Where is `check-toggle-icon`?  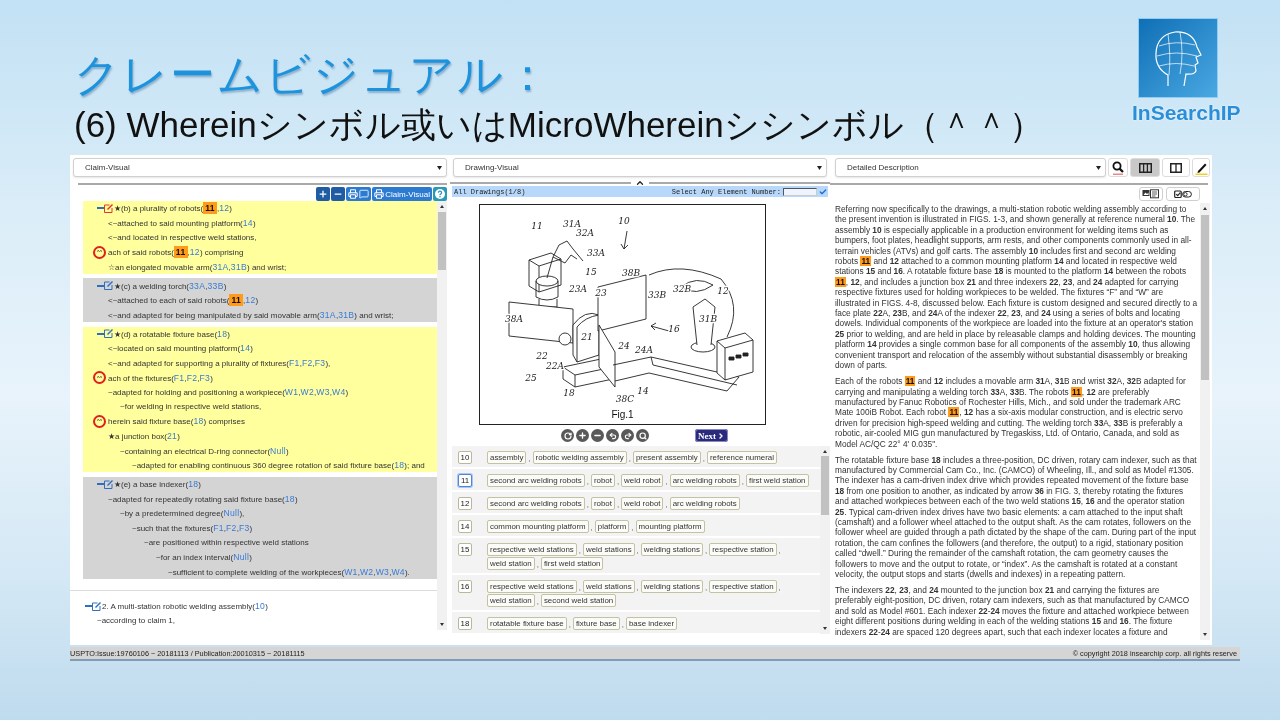
check-toggle-icon is located at coordinates (1183, 194).